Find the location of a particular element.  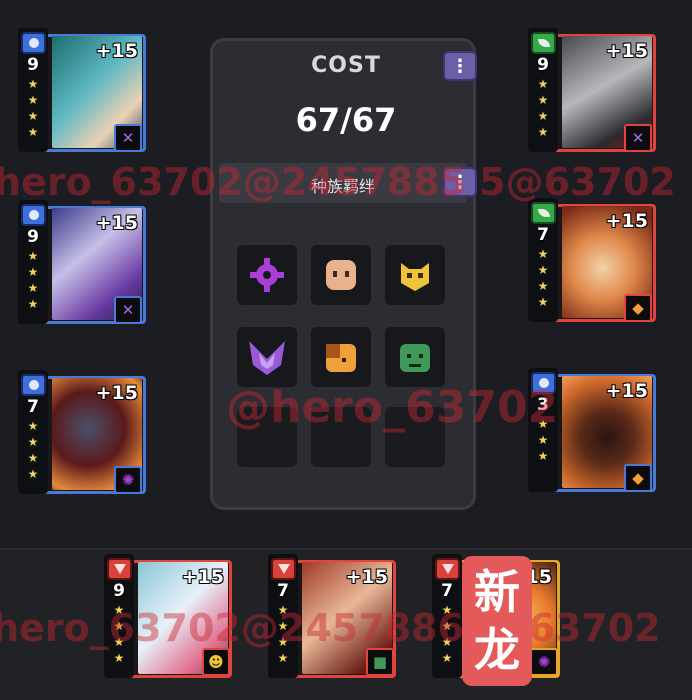

hero-card-left-2: 9 ★ ★ ★ ★ +15 ✕ is located at coordinates (82, 263).